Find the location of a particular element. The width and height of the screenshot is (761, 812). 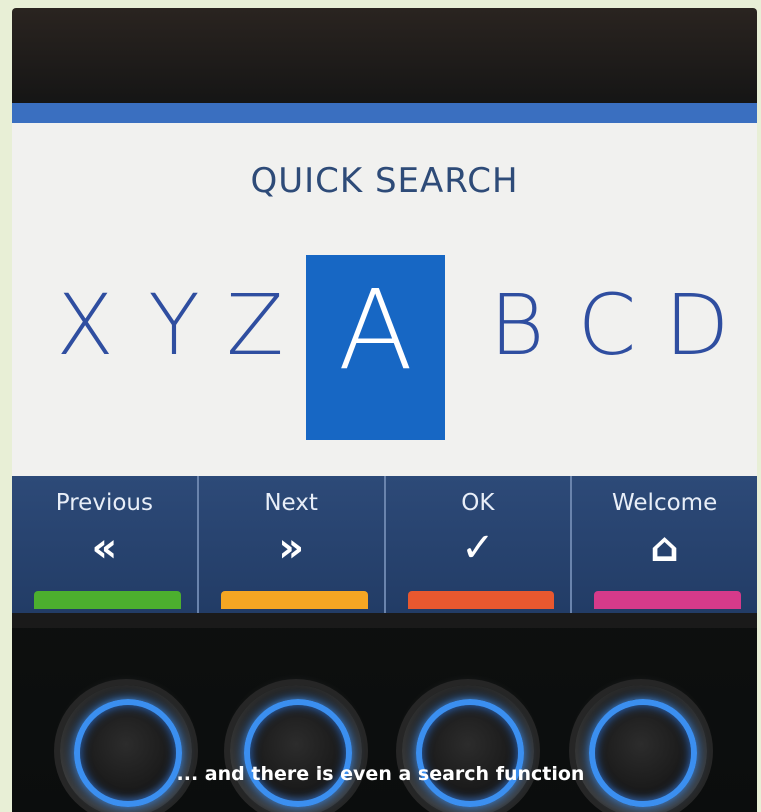

green-color-bar is located at coordinates (107, 600).